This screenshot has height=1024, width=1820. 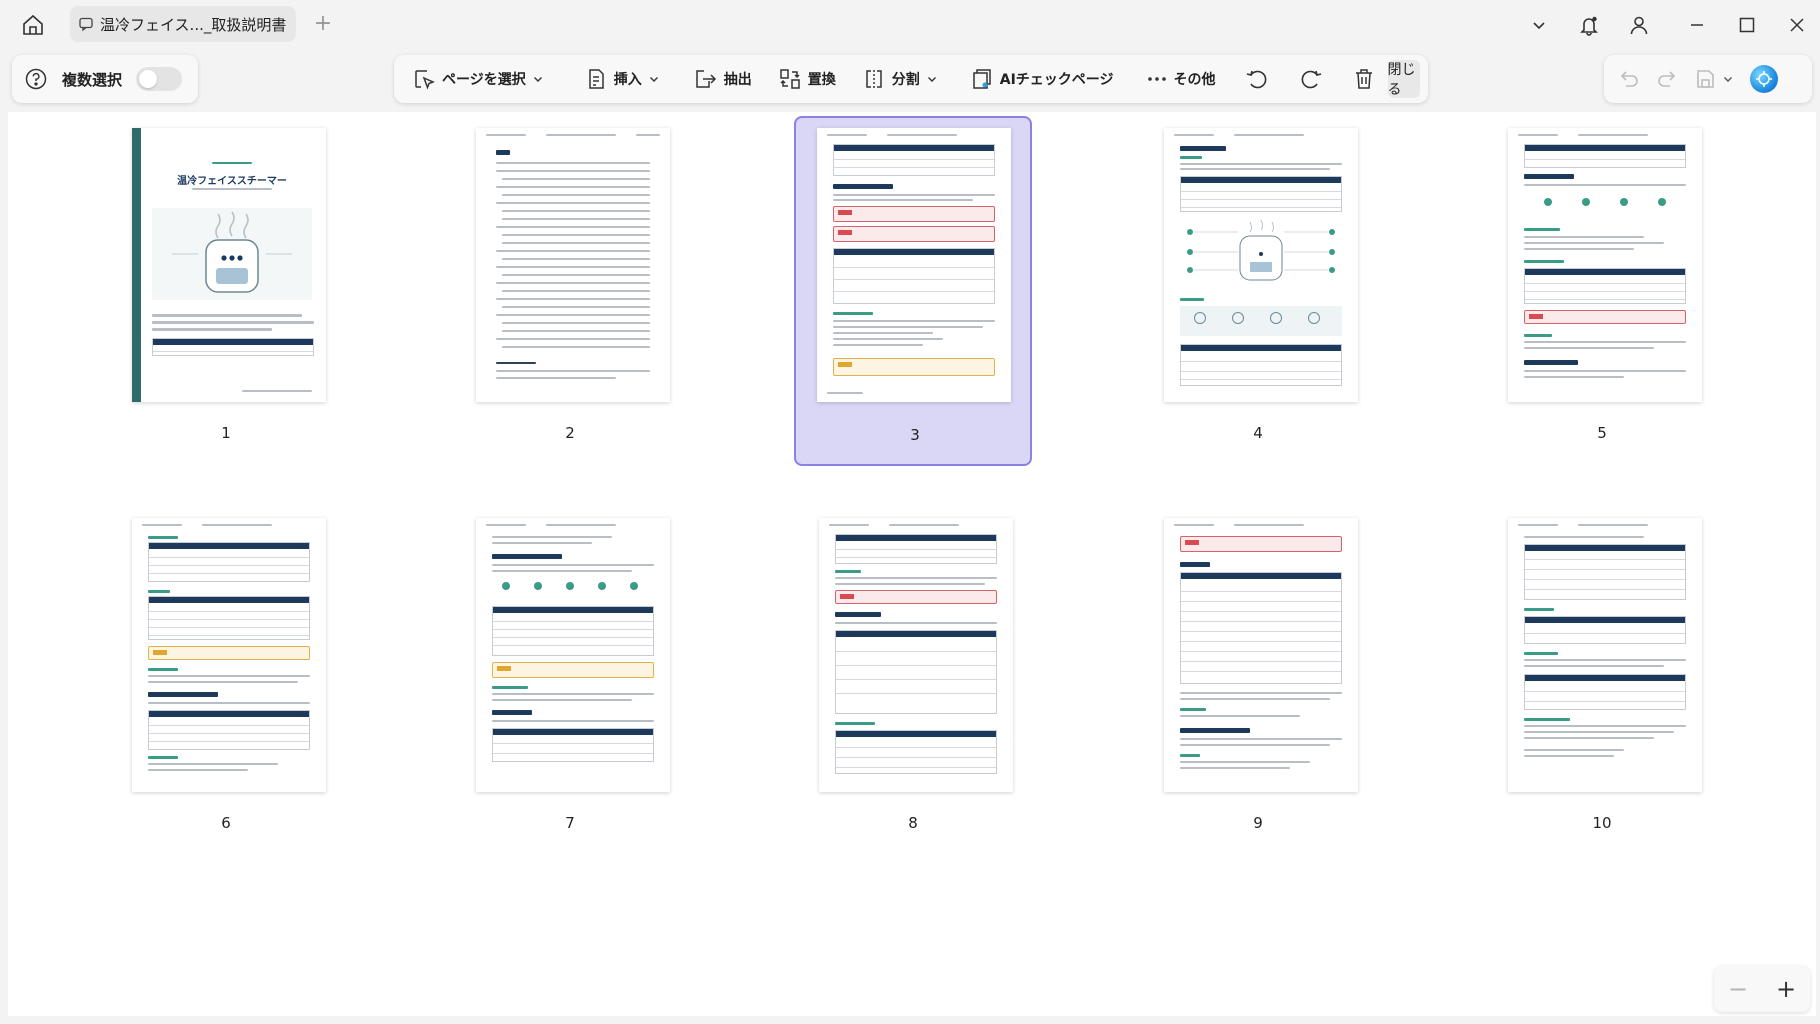 What do you see at coordinates (193, 24) in the screenshot?
I see `tab-title: 温冷フェイス..._取扱説明書` at bounding box center [193, 24].